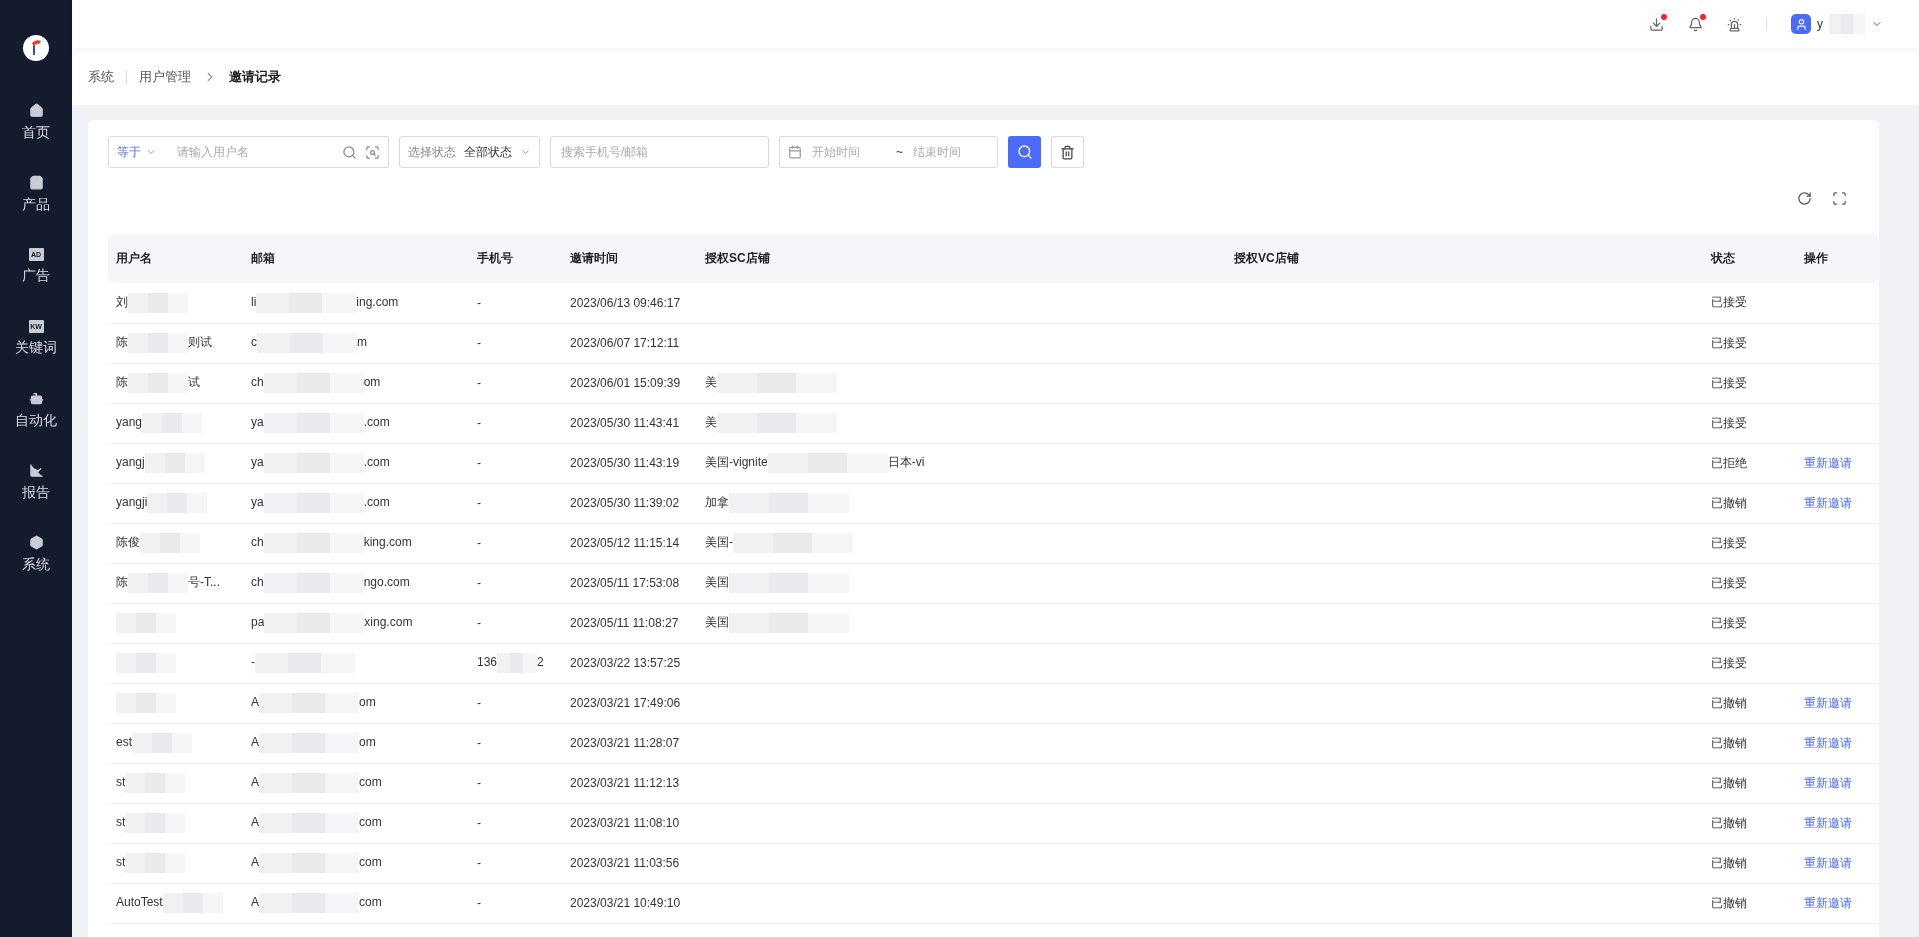 The width and height of the screenshot is (1919, 937). I want to click on username-text: AutoTest, so click(139, 902).